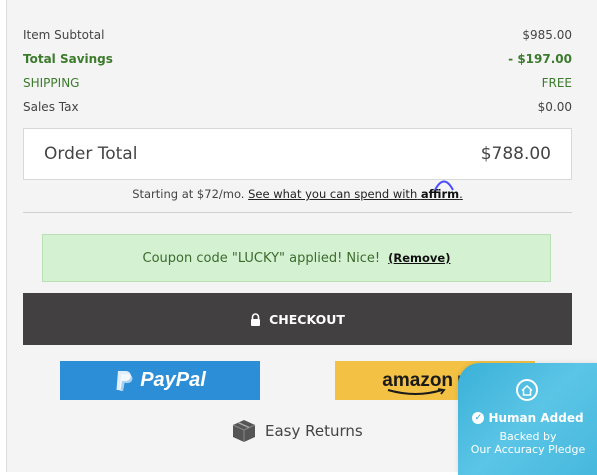  Describe the element at coordinates (244, 431) in the screenshot. I see `box-icon` at that location.